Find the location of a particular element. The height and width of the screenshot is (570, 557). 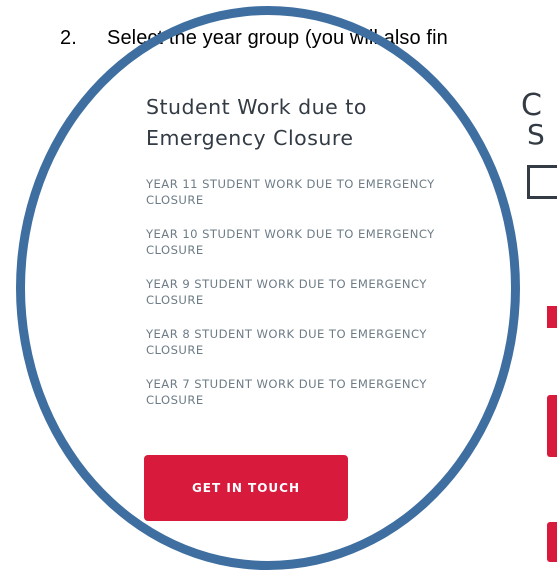

right-partial-heading-letter-2: S is located at coordinates (536, 134).